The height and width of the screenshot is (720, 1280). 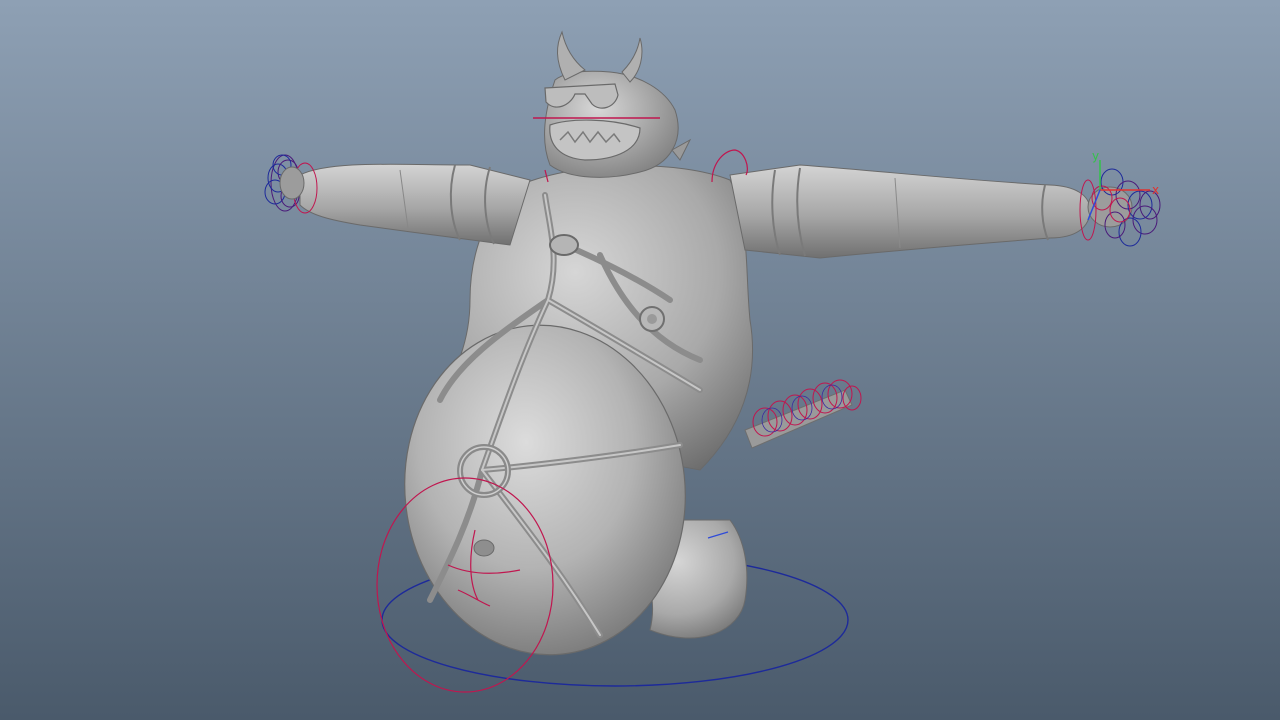 I want to click on axis-label-x: x, so click(x=1155, y=190).